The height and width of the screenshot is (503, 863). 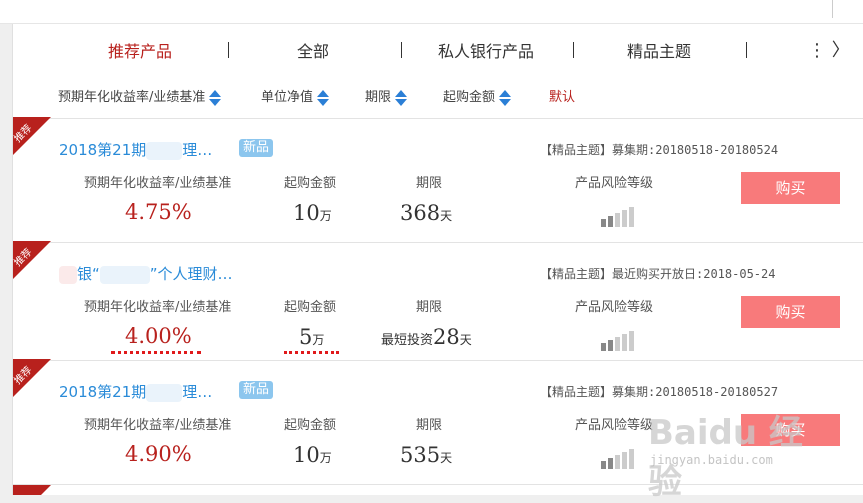 I want to click on sort-by-yield: 预期年化收益率/业绩基准, so click(x=140, y=96).